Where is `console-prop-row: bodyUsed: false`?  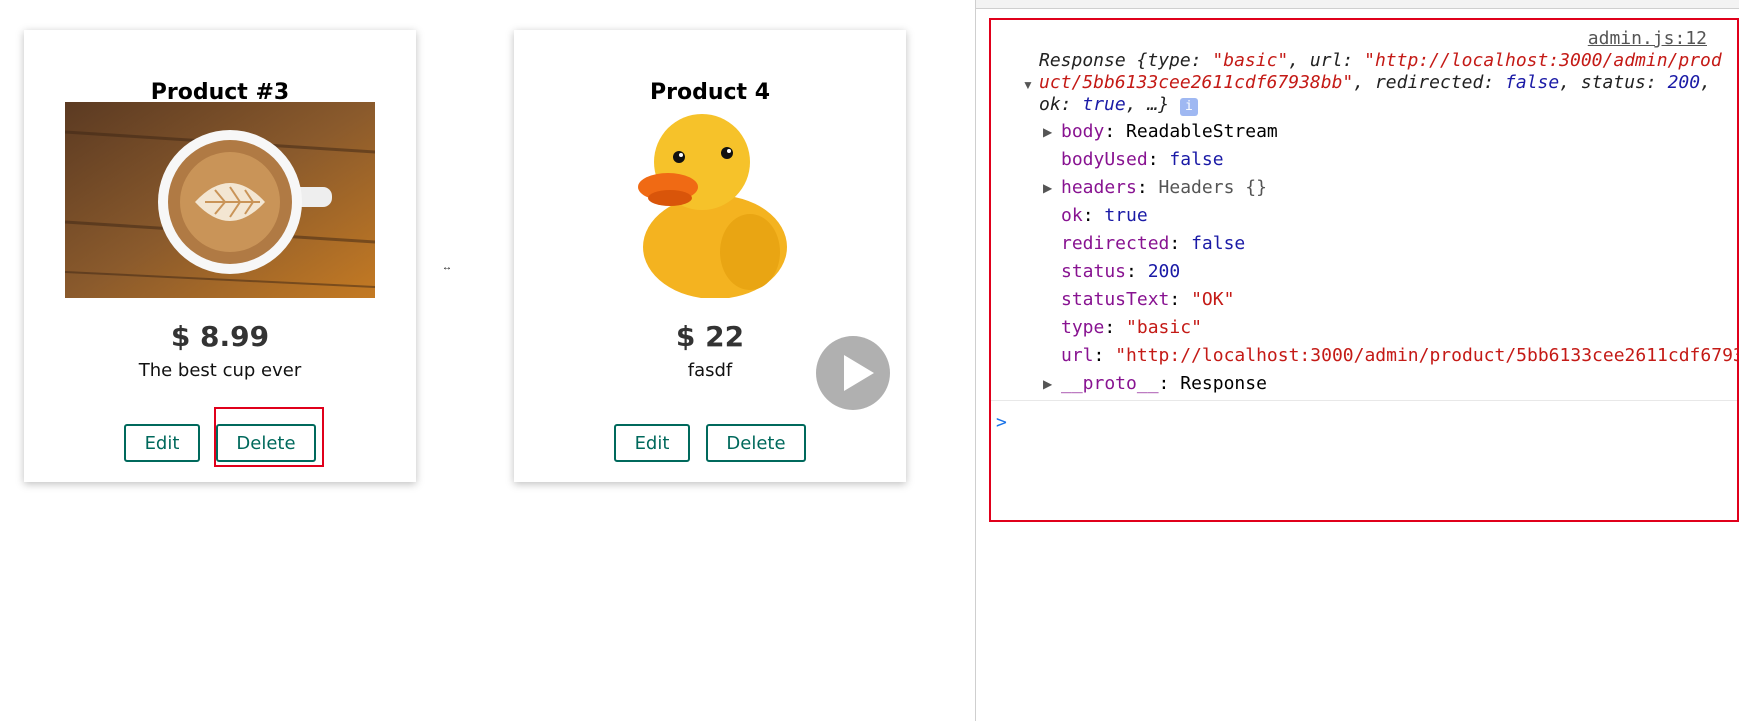
console-prop-row: bodyUsed: false is located at coordinates (1142, 159).